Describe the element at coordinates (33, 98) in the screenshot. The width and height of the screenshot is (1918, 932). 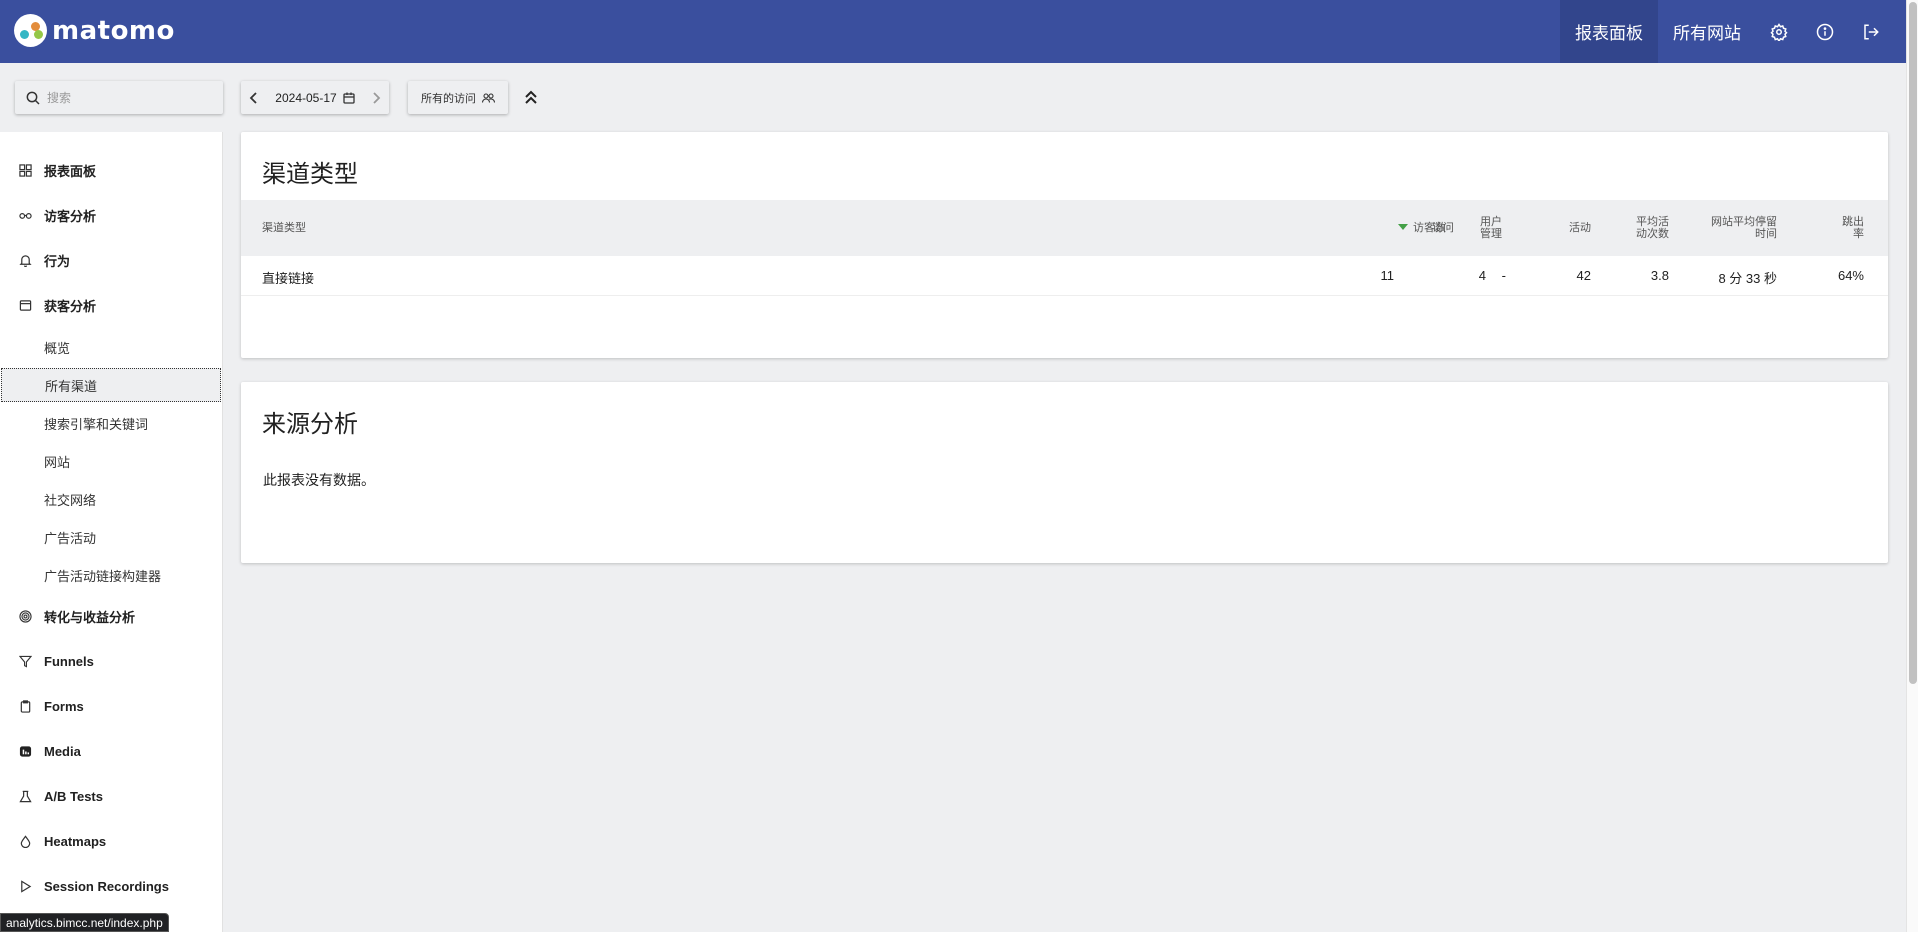
I see `search-icon` at that location.